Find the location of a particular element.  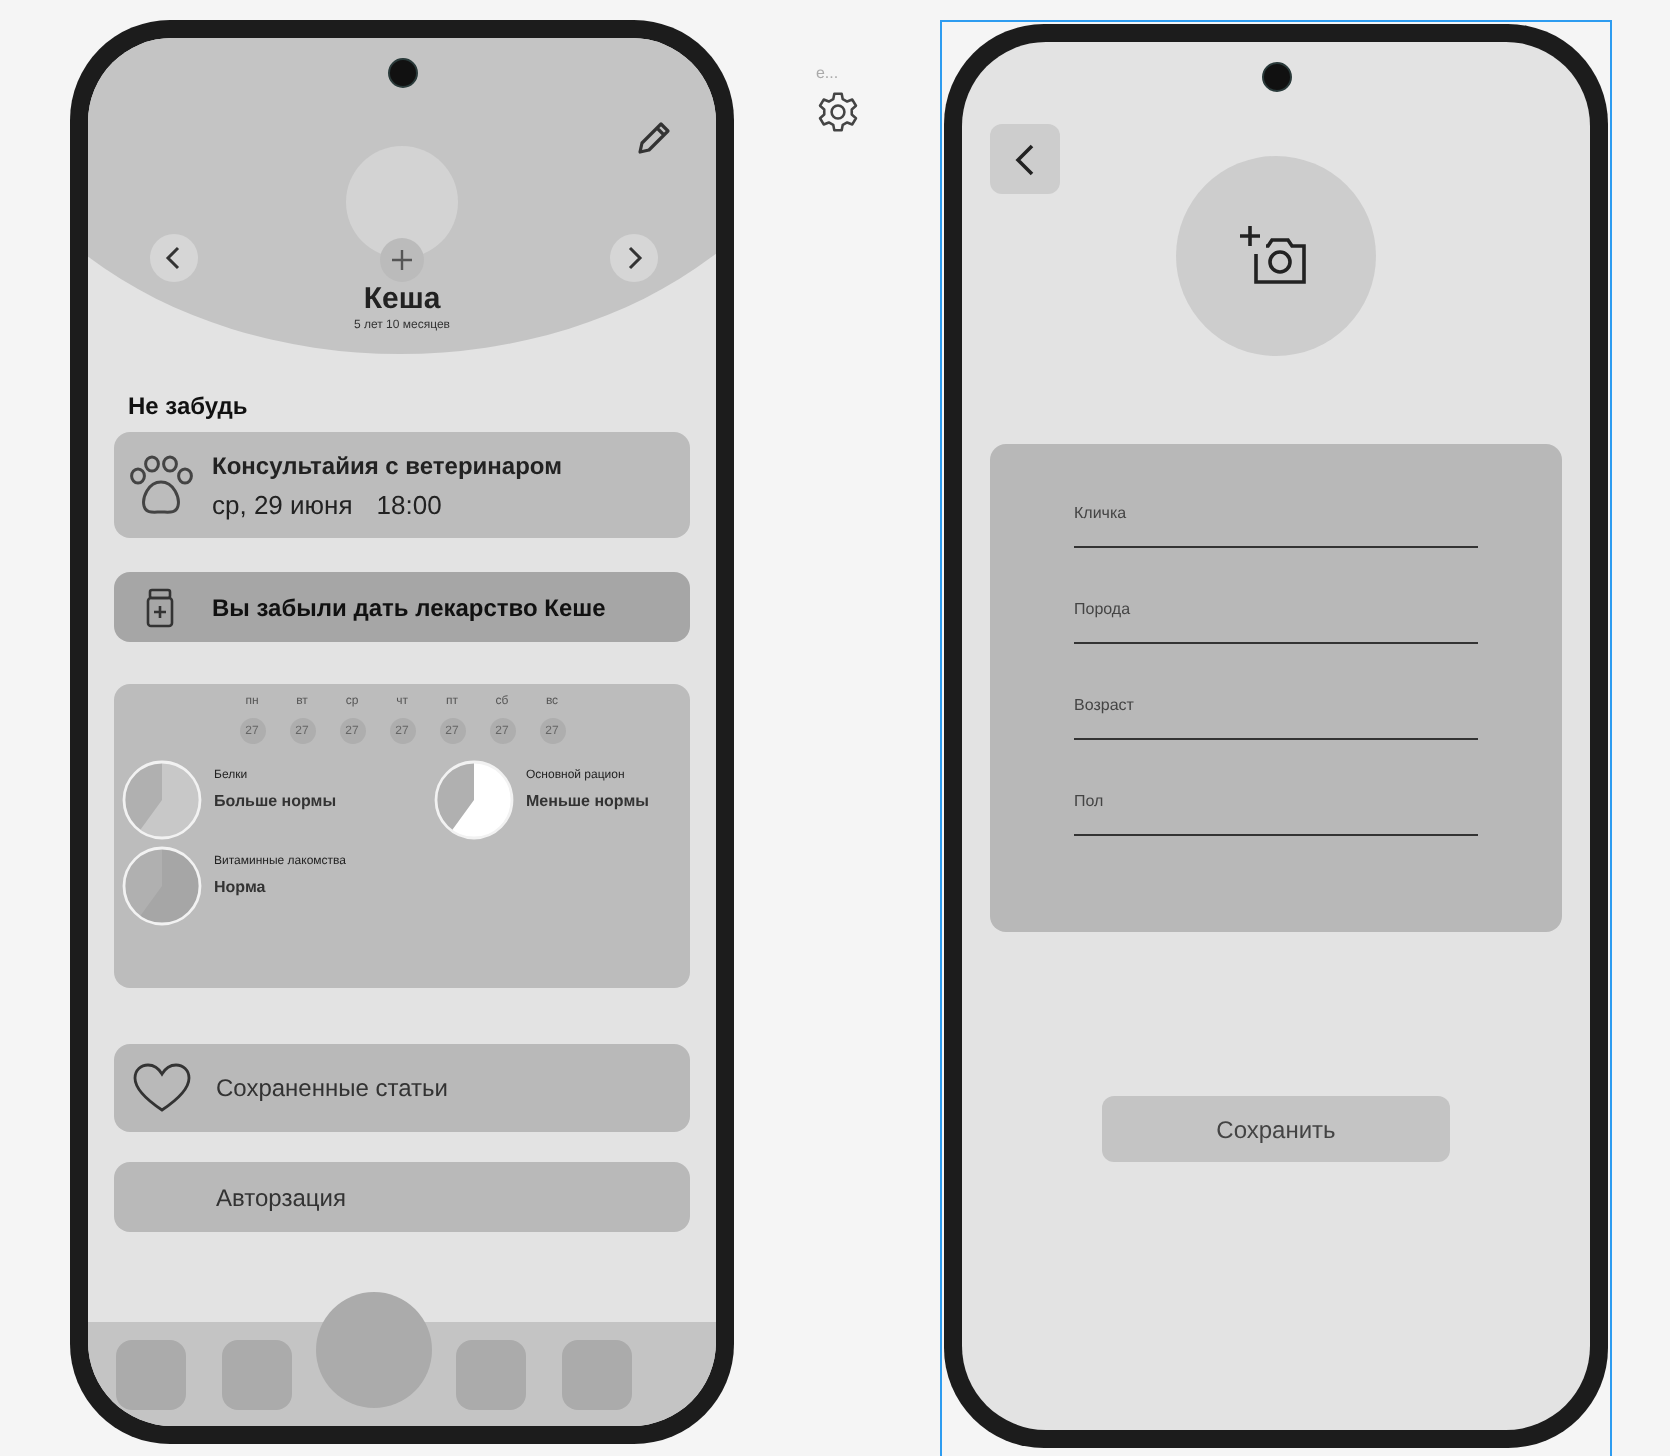

chevron-right-icon is located at coordinates (634, 258).